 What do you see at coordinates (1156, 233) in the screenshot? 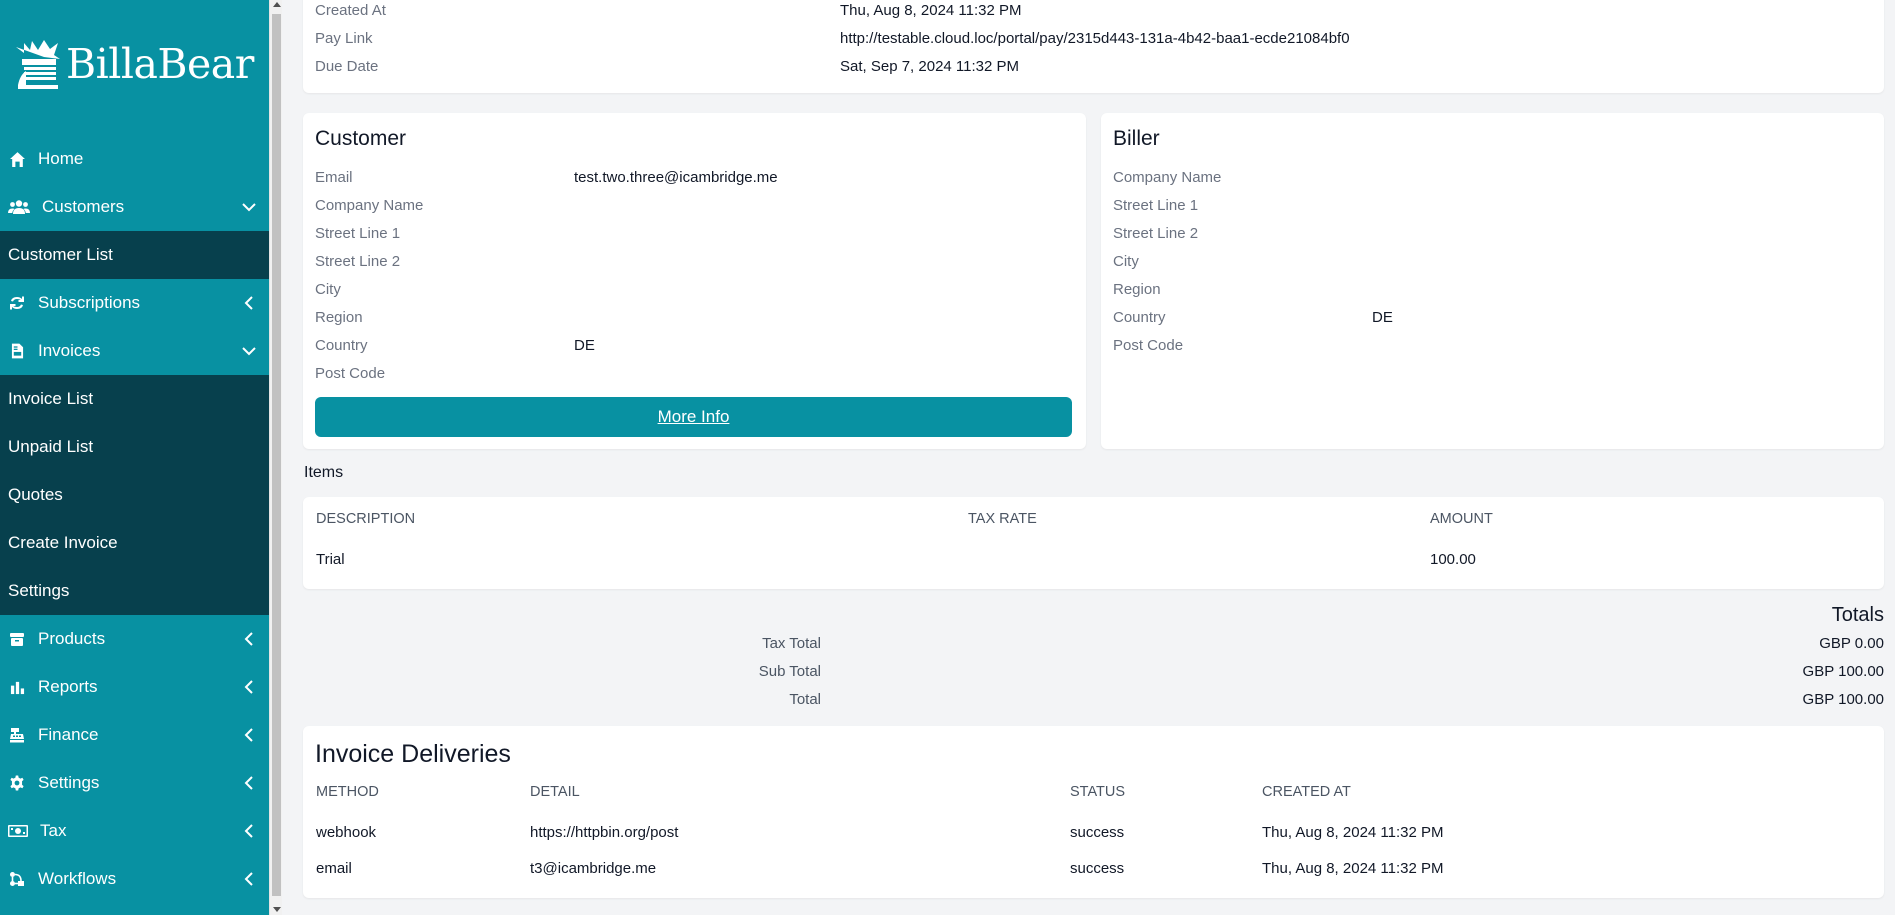
I see `biller-field-label: Street Line 2` at bounding box center [1156, 233].